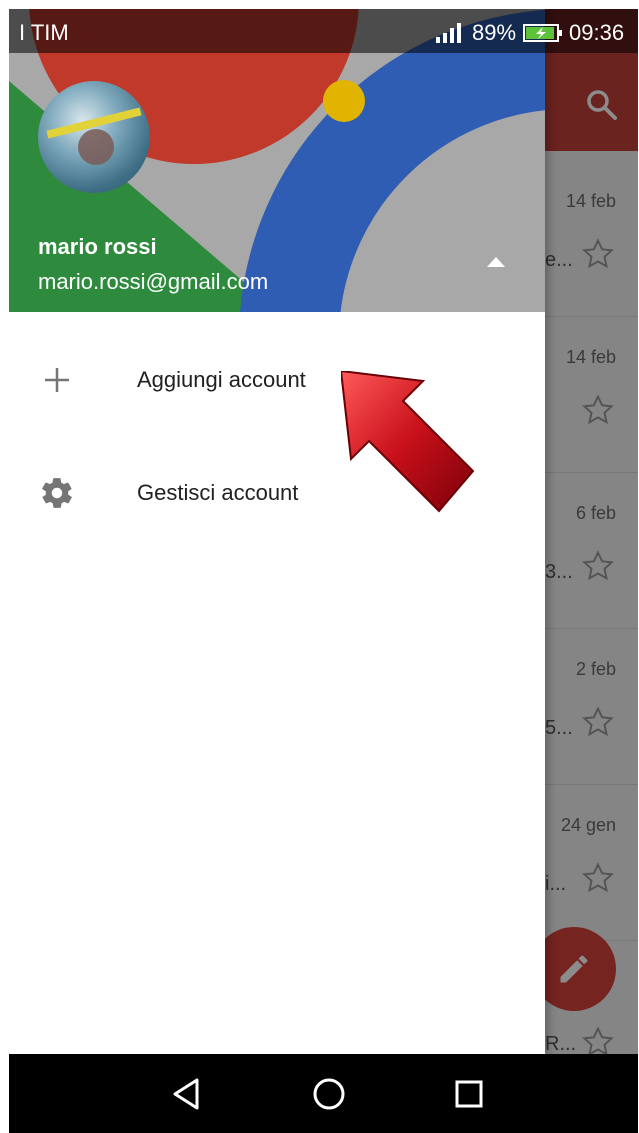 This screenshot has height=1133, width=639. Describe the element at coordinates (97, 246) in the screenshot. I see `account-name: mario rossi` at that location.